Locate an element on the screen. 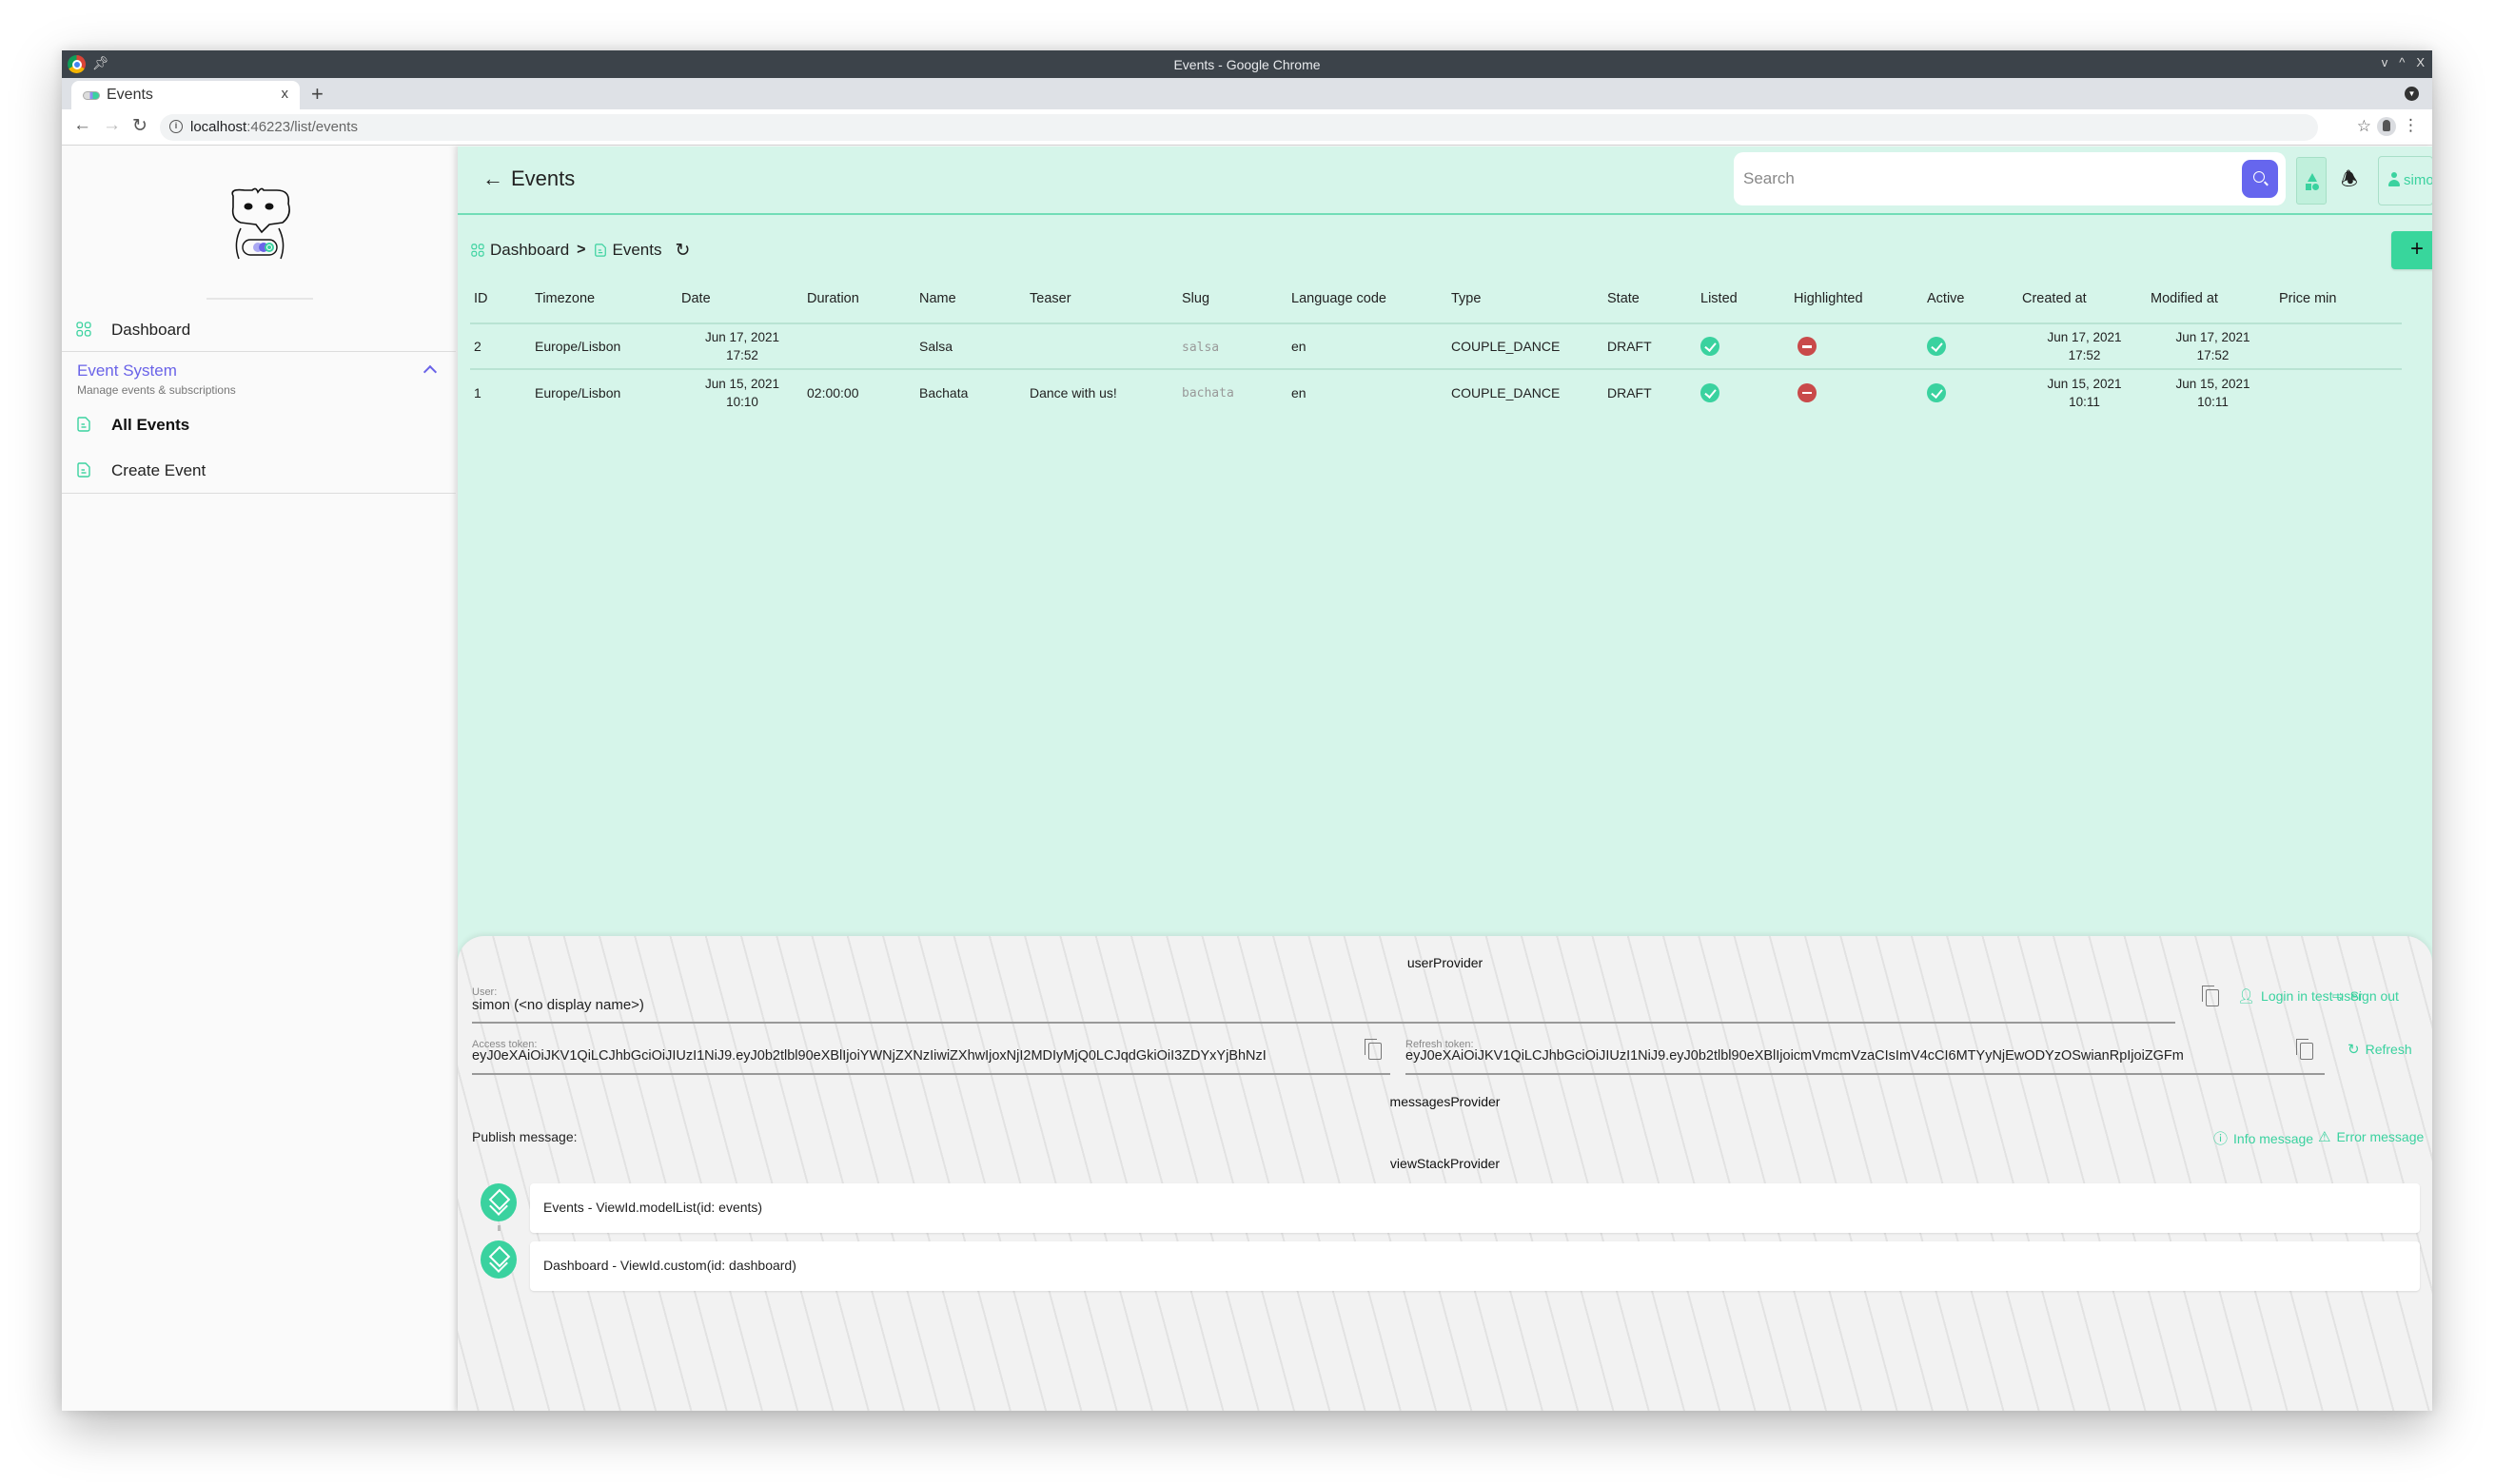  maximize-icon: ^ is located at coordinates (2402, 62).